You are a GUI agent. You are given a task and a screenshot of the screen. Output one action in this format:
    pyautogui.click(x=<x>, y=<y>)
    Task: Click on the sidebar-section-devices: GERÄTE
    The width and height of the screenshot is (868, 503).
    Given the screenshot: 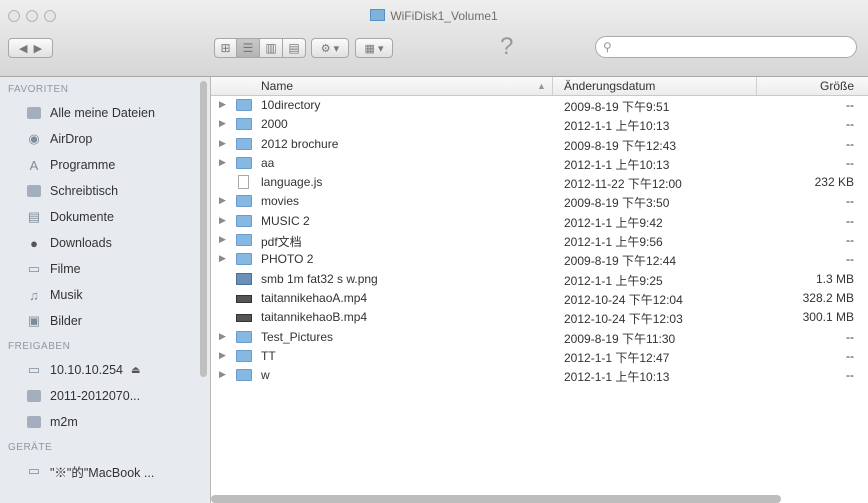 What is the action you would take?
    pyautogui.click(x=30, y=447)
    